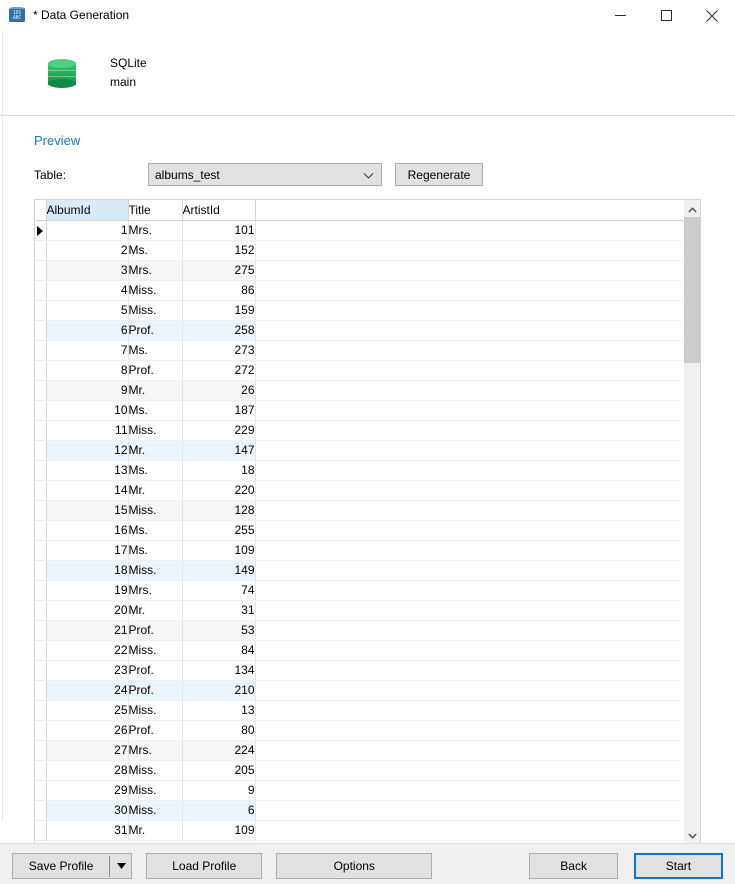  I want to click on cell-artistid: 255, so click(219, 530).